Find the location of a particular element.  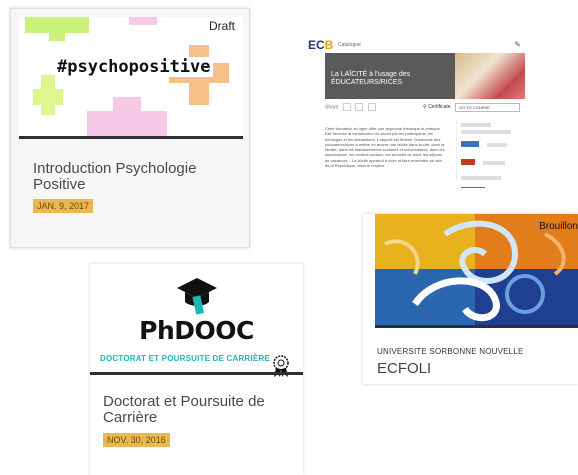

edit-icon: ✎ is located at coordinates (517, 44).